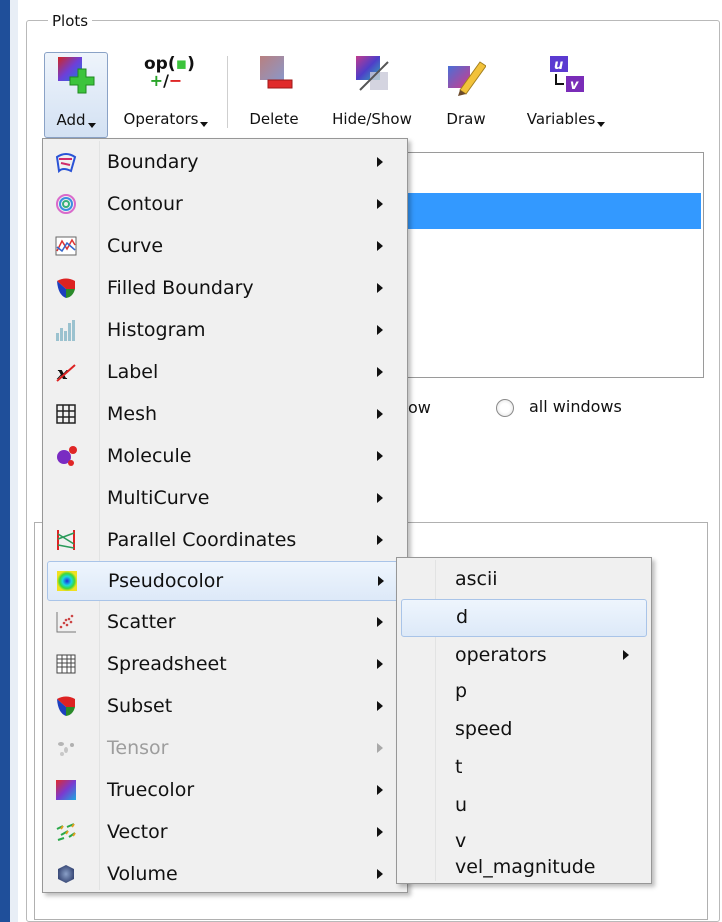 This screenshot has width=722, height=922. What do you see at coordinates (180, 288) in the screenshot?
I see `menu-item-label: Filled Boundary` at bounding box center [180, 288].